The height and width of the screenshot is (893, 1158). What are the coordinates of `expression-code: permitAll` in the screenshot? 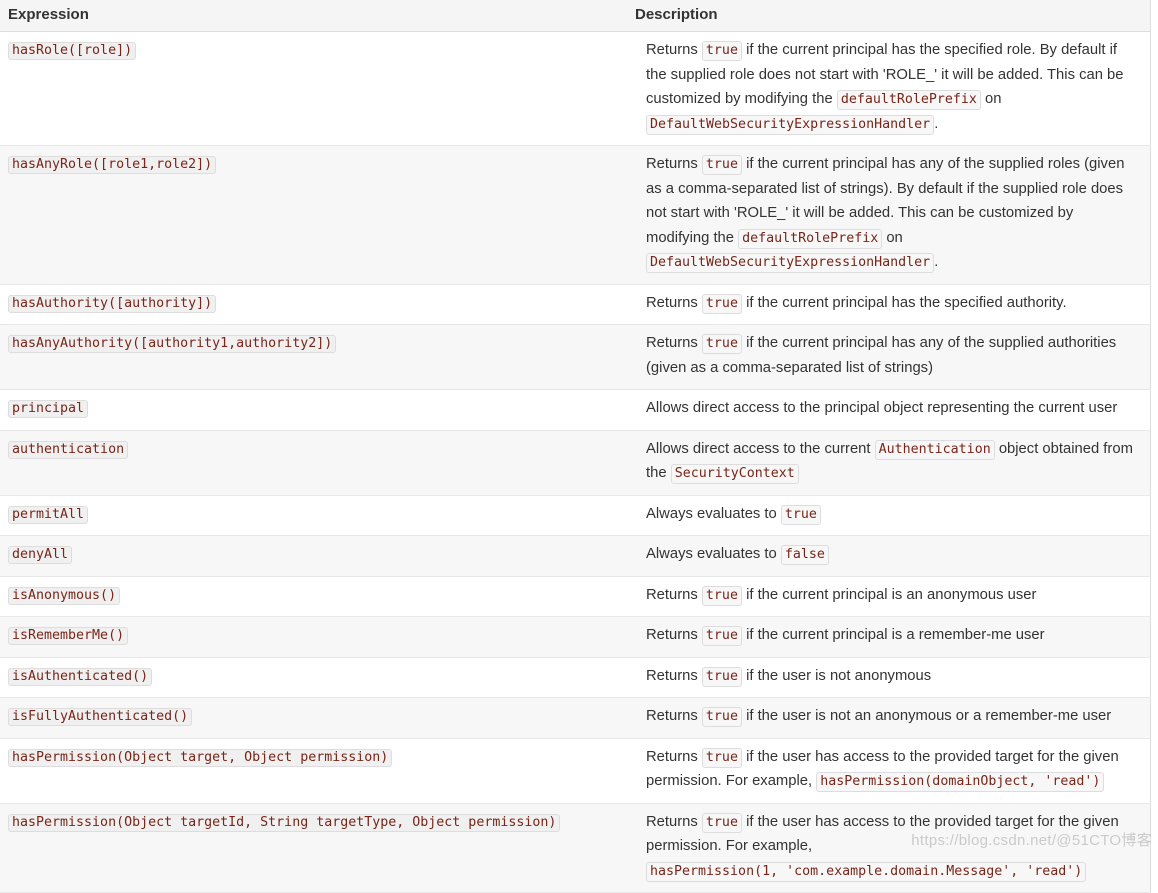 It's located at (48, 514).